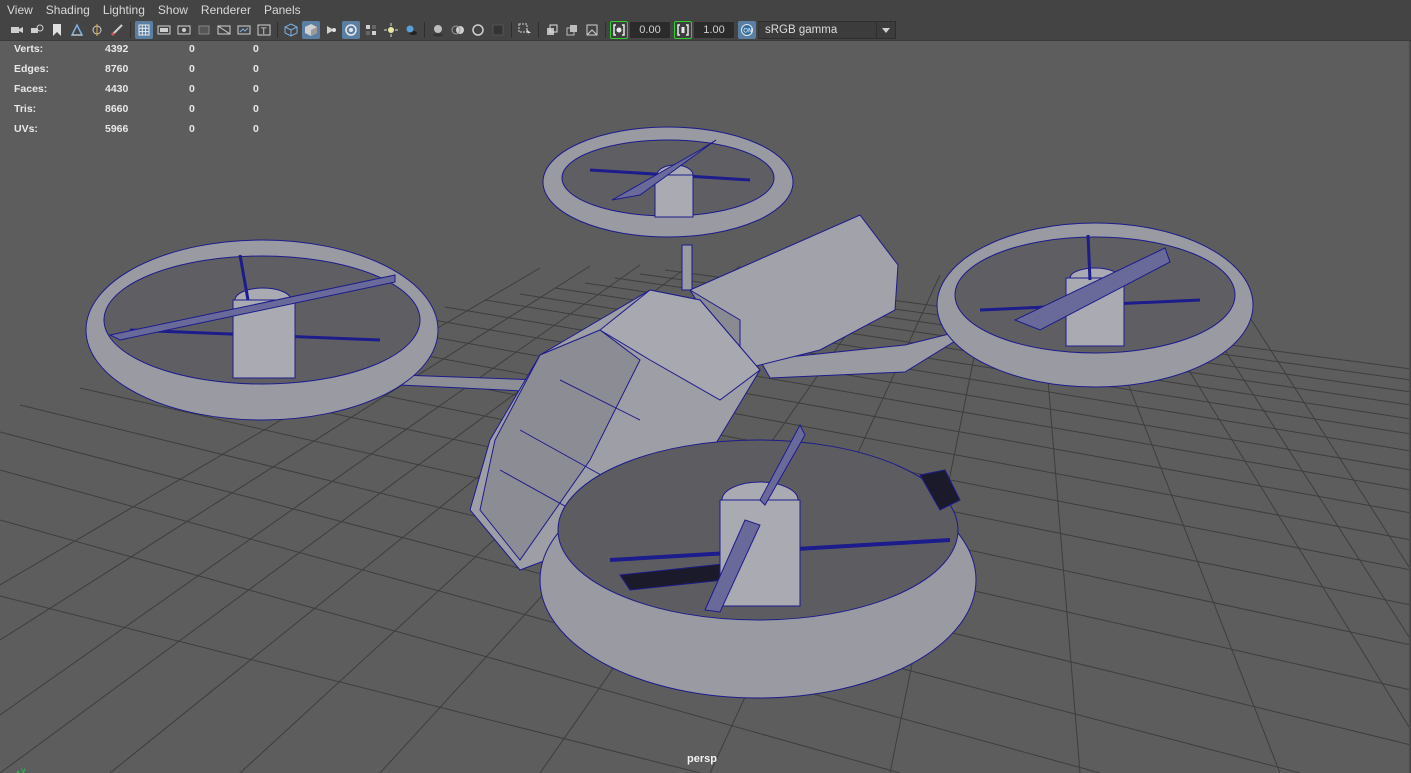  Describe the element at coordinates (331, 30) in the screenshot. I see `wireframe-on-shaded-icon` at that location.